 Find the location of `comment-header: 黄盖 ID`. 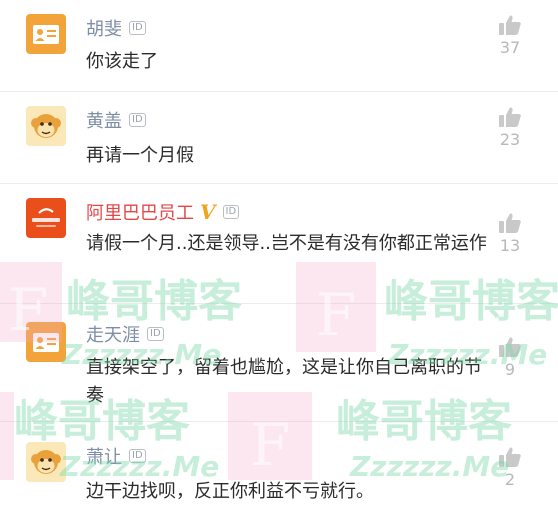

comment-header: 黄盖 ID is located at coordinates (116, 120).